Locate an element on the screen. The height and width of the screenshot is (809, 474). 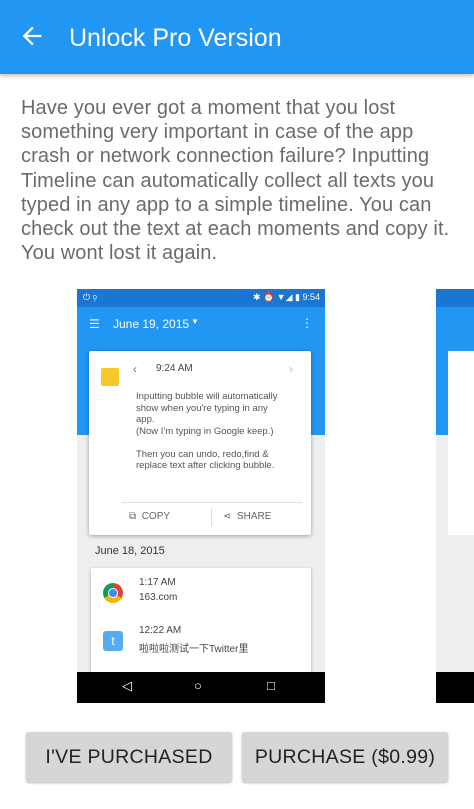
app-bar: Unlock Pro Version is located at coordinates (237, 37).